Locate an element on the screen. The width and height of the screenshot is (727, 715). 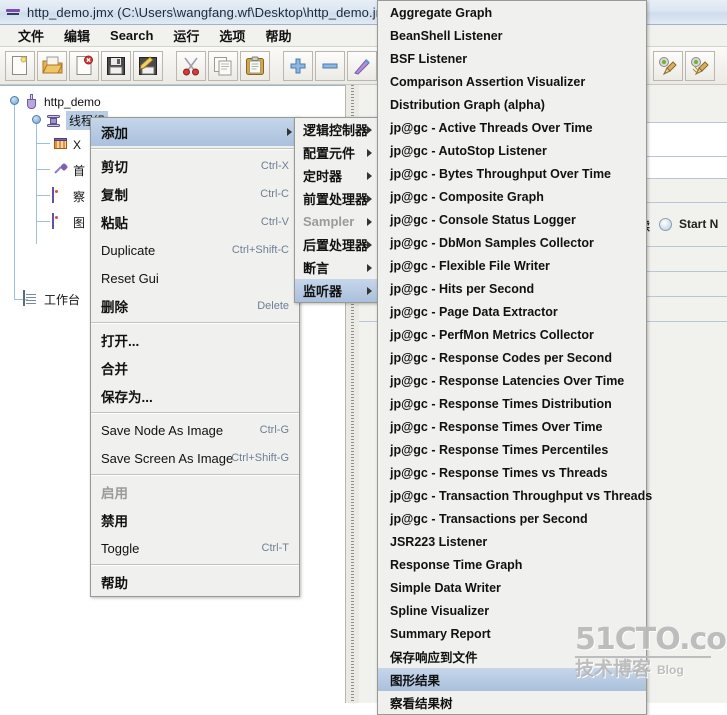
menu-item-copy: 复制 Ctrl-C is located at coordinates (195, 194).